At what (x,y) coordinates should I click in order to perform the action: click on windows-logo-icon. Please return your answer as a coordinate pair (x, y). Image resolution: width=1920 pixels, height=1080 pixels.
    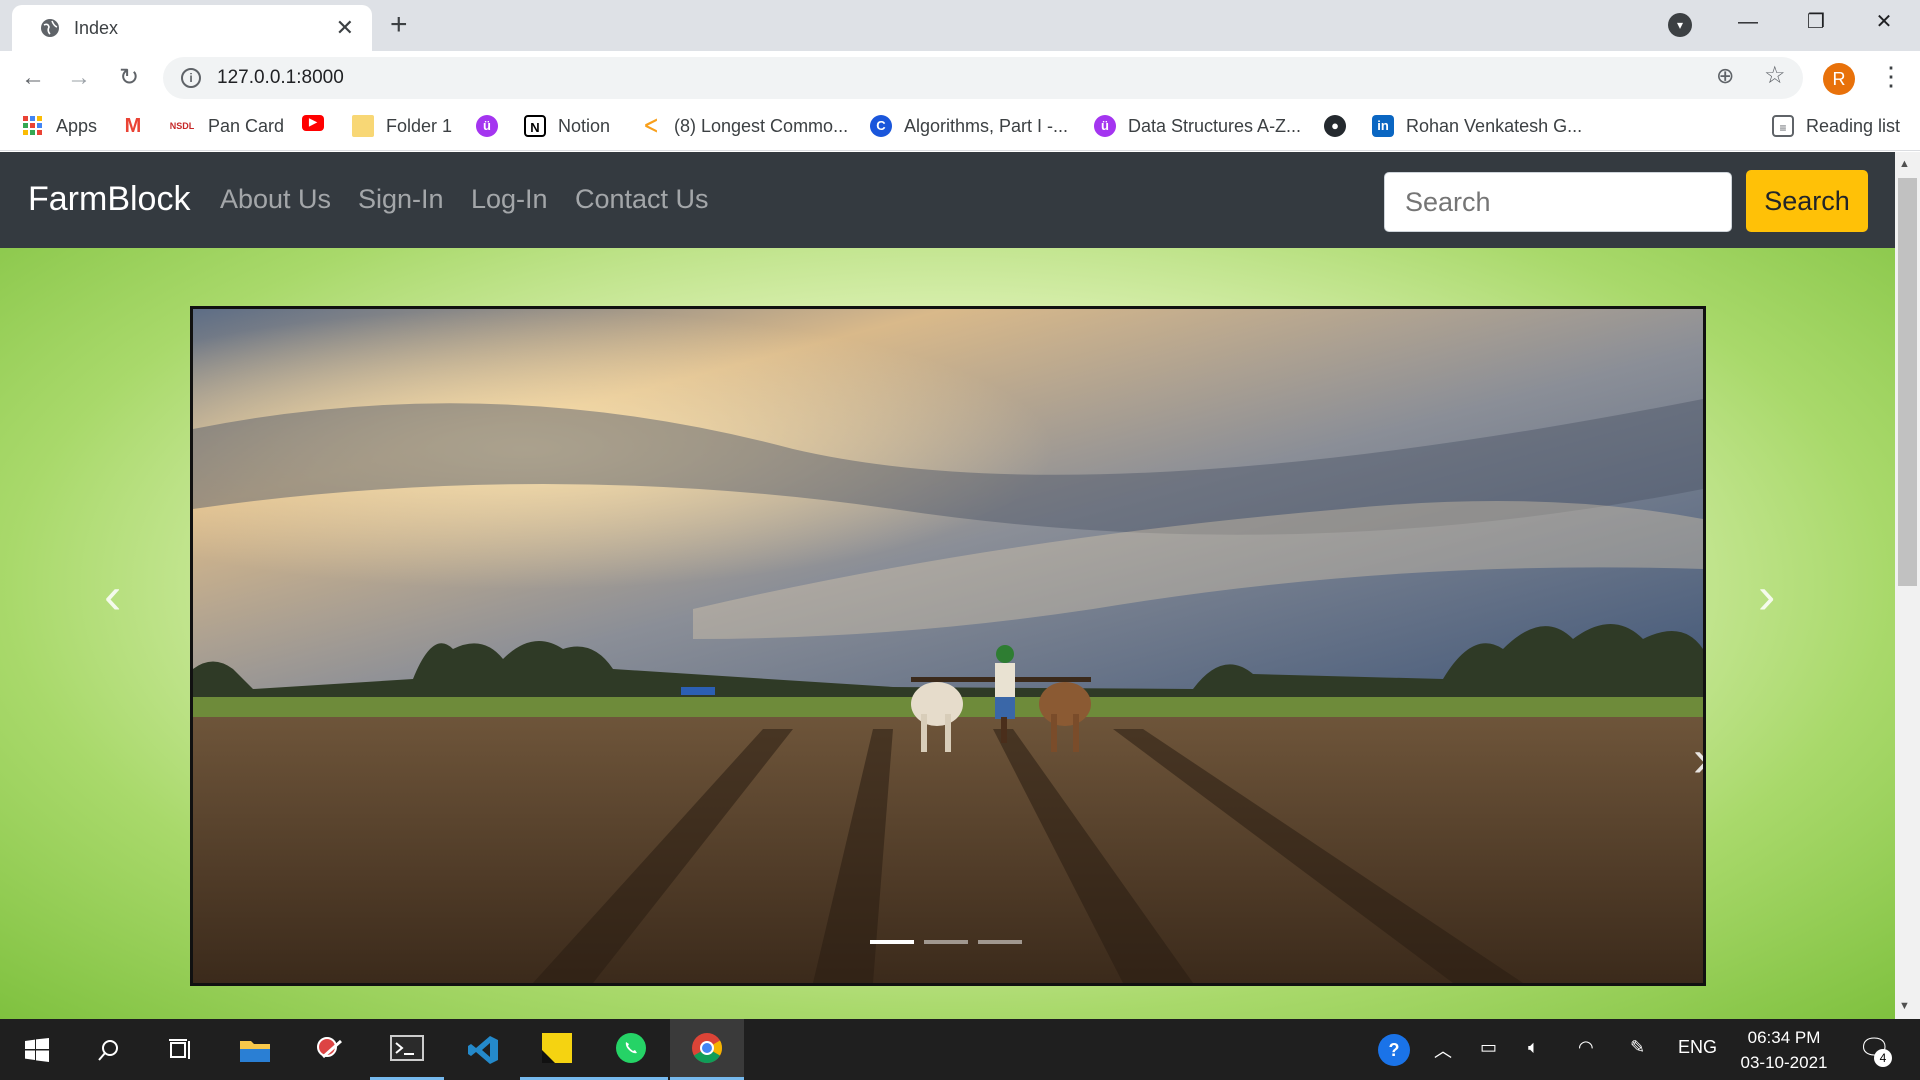
    Looking at the image, I should click on (37, 1049).